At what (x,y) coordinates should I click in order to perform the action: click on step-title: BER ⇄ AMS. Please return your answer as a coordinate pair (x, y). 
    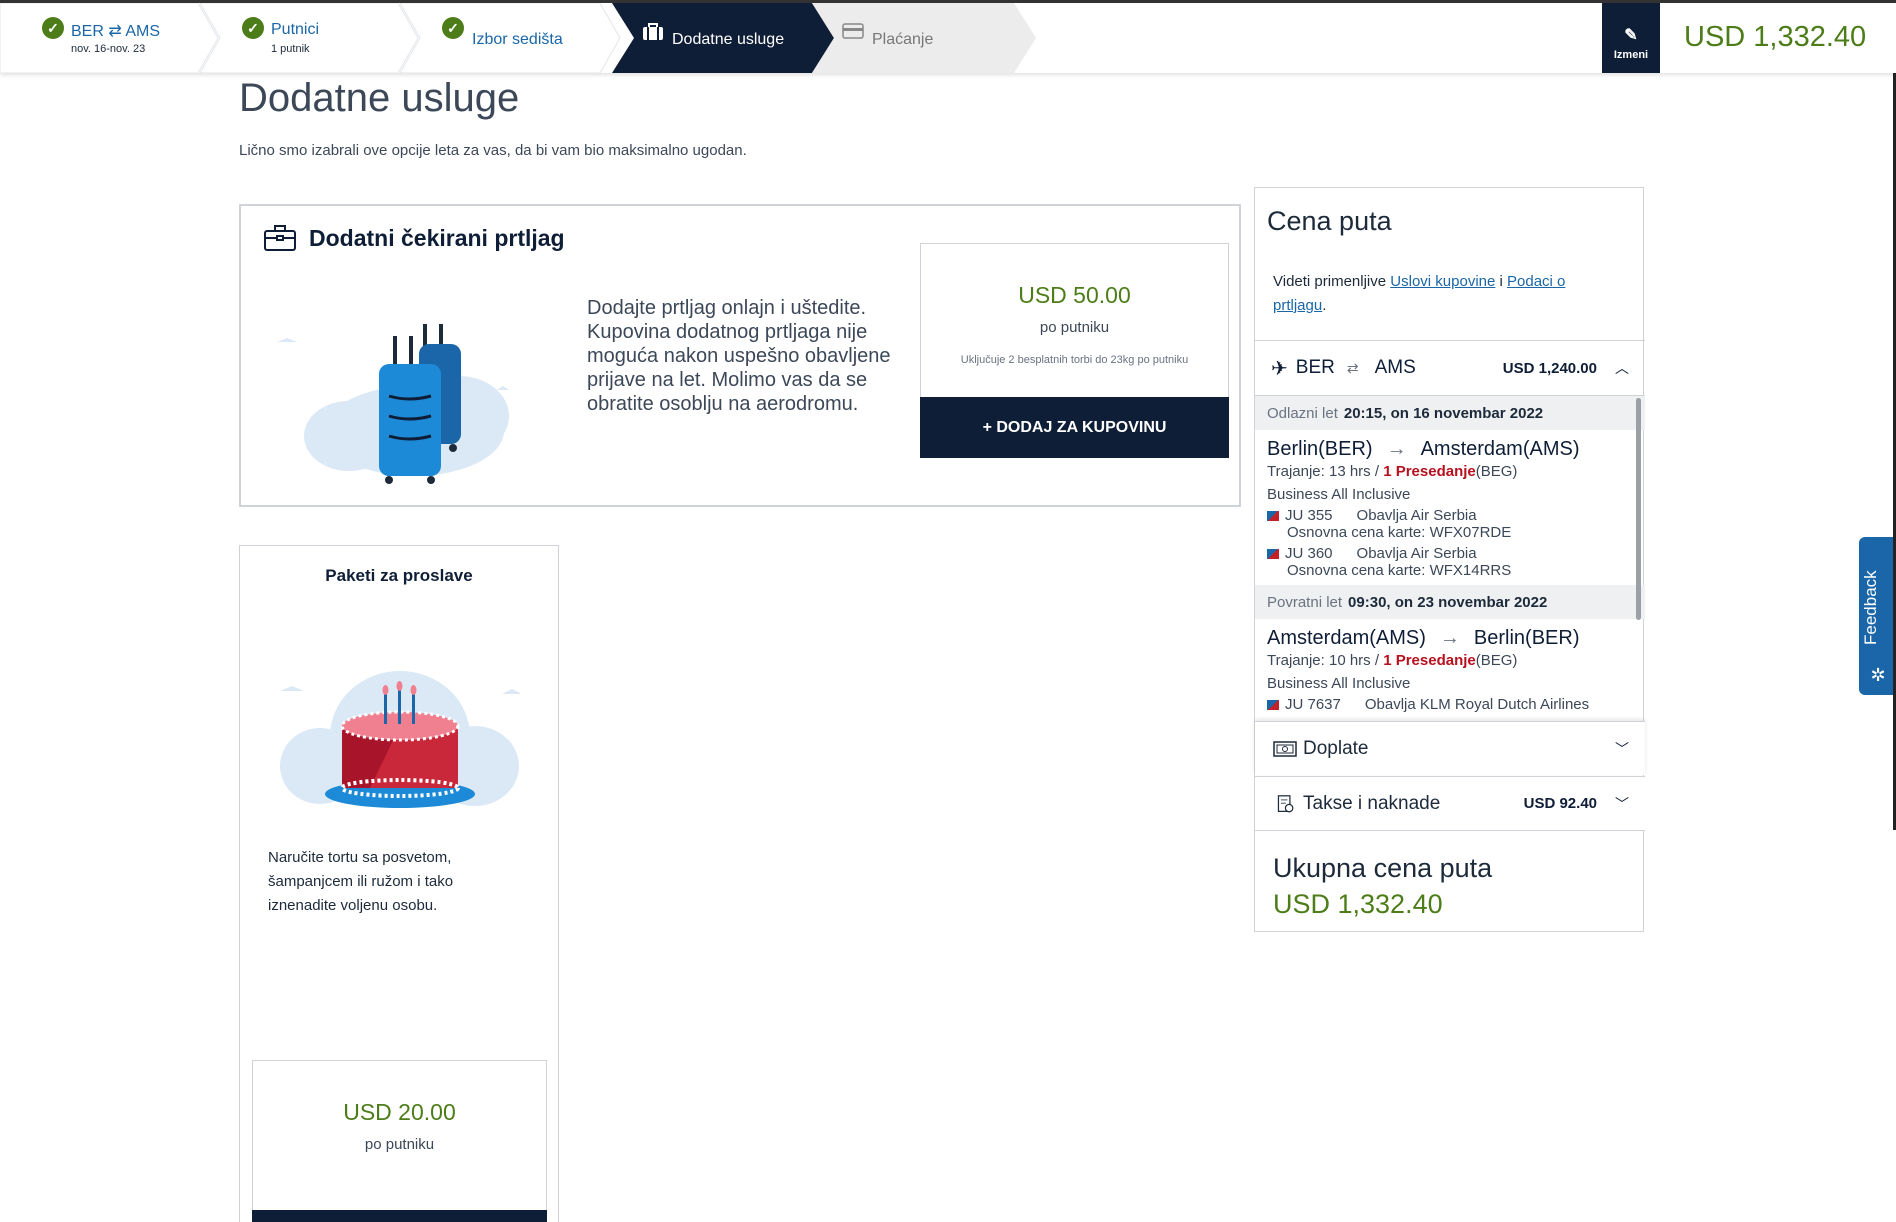
    Looking at the image, I should click on (115, 31).